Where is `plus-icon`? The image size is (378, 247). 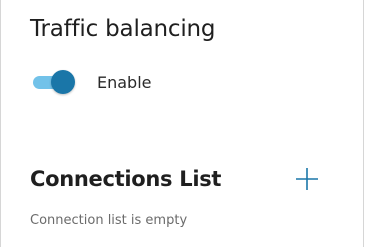 plus-icon is located at coordinates (307, 179).